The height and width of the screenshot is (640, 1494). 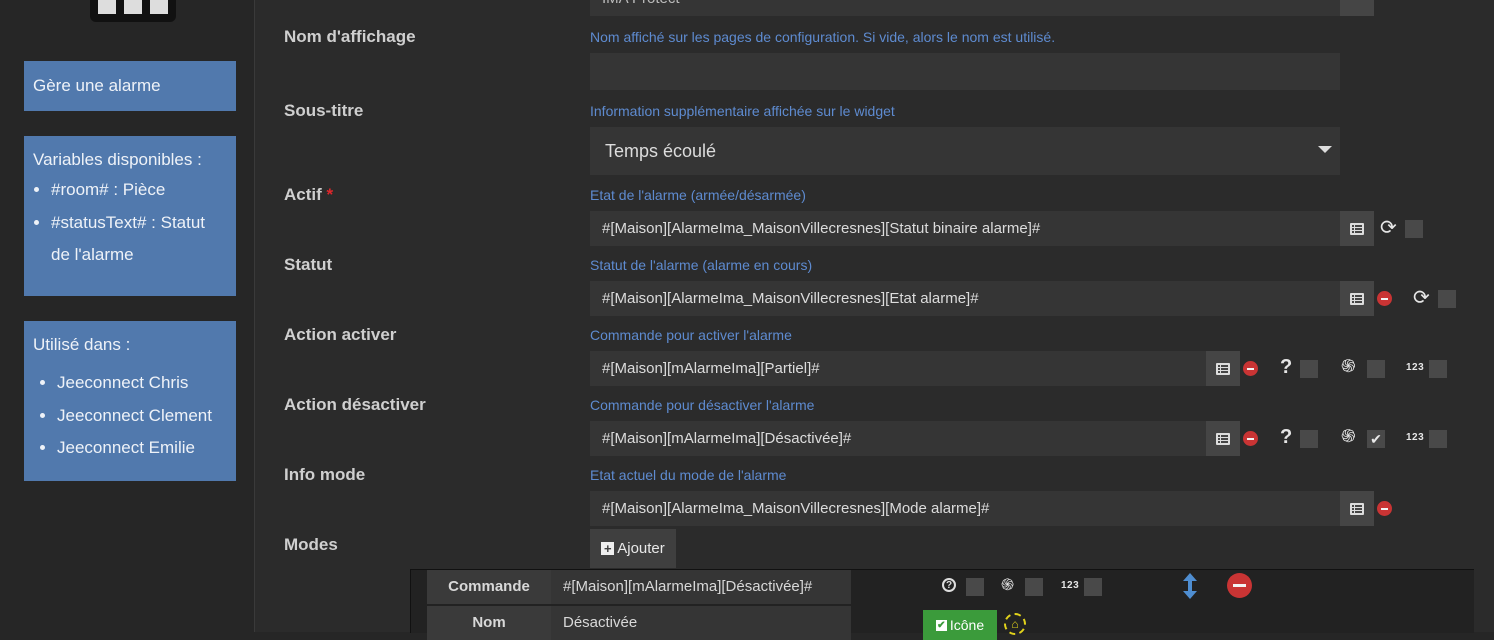 I want to click on description-box: Gère une alarme, so click(x=130, y=86).